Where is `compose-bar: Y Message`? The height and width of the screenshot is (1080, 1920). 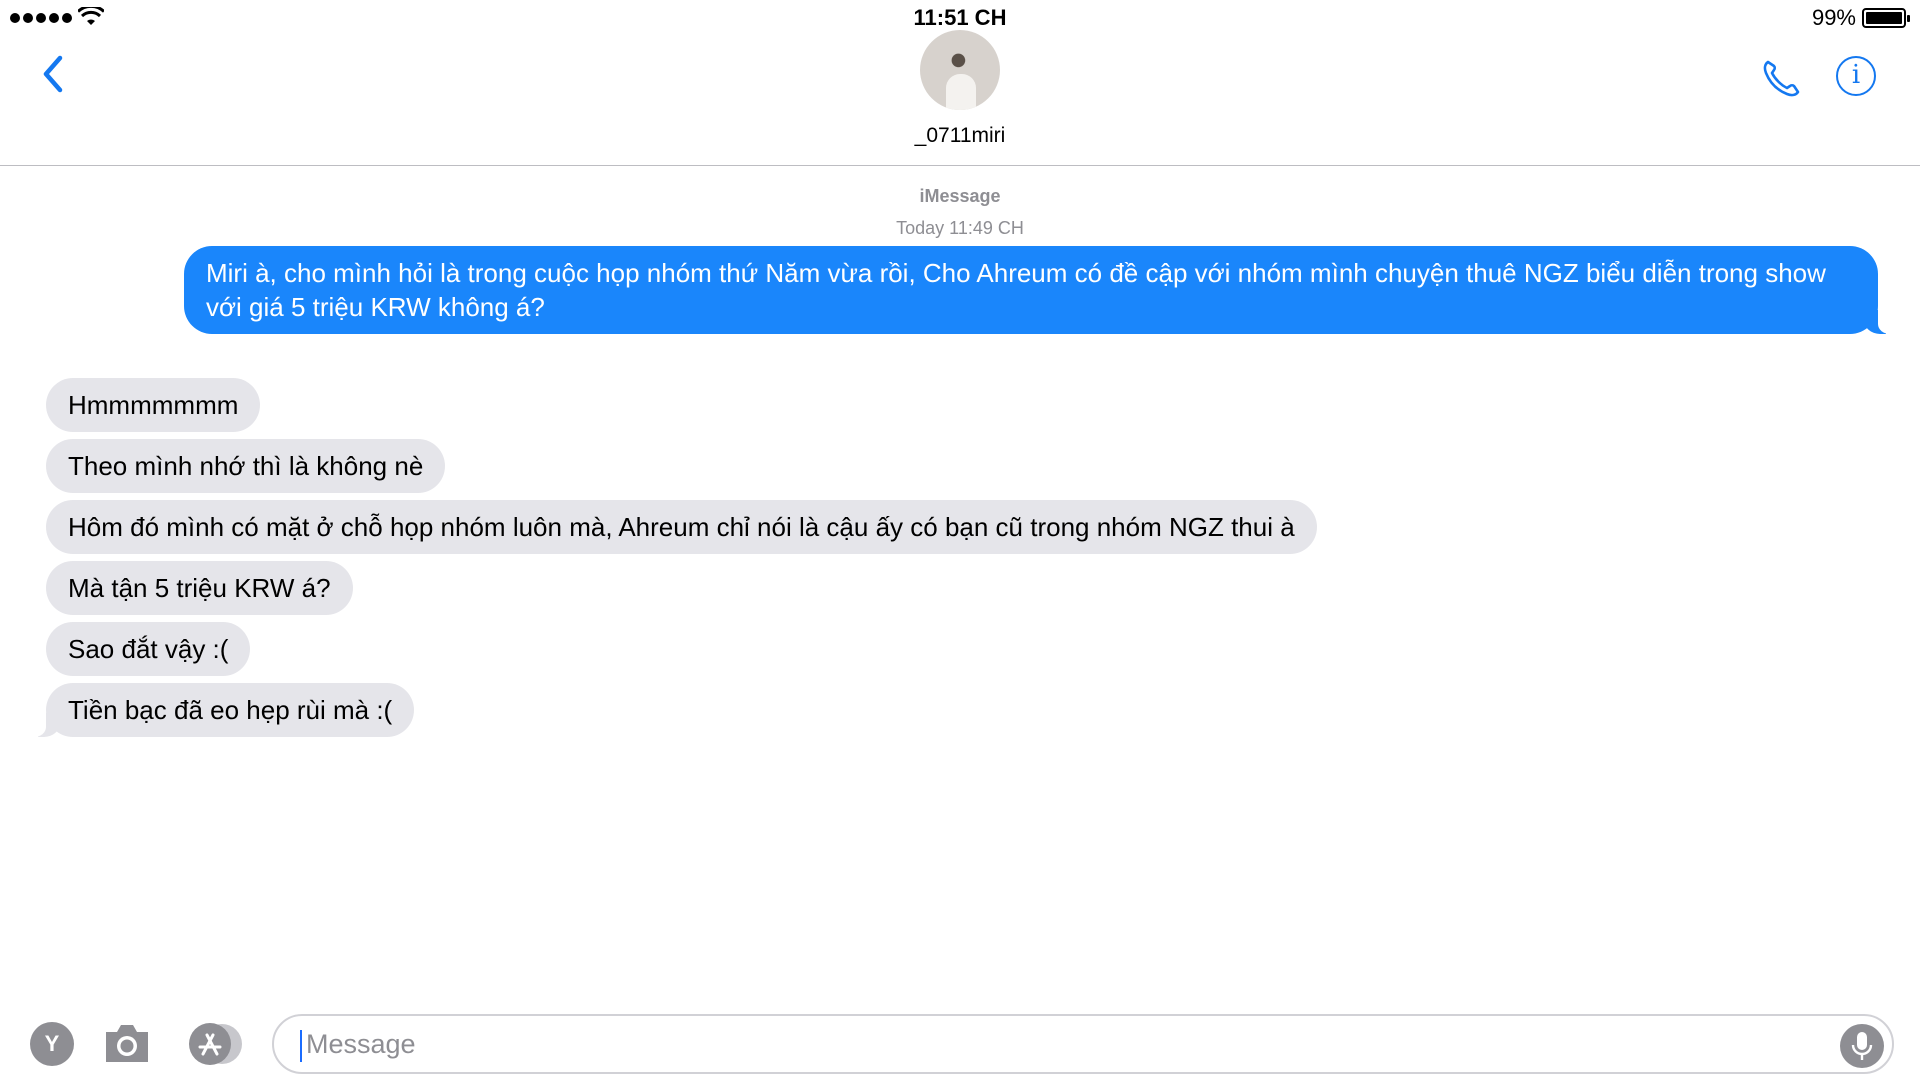
compose-bar: Y Message is located at coordinates (960, 1045).